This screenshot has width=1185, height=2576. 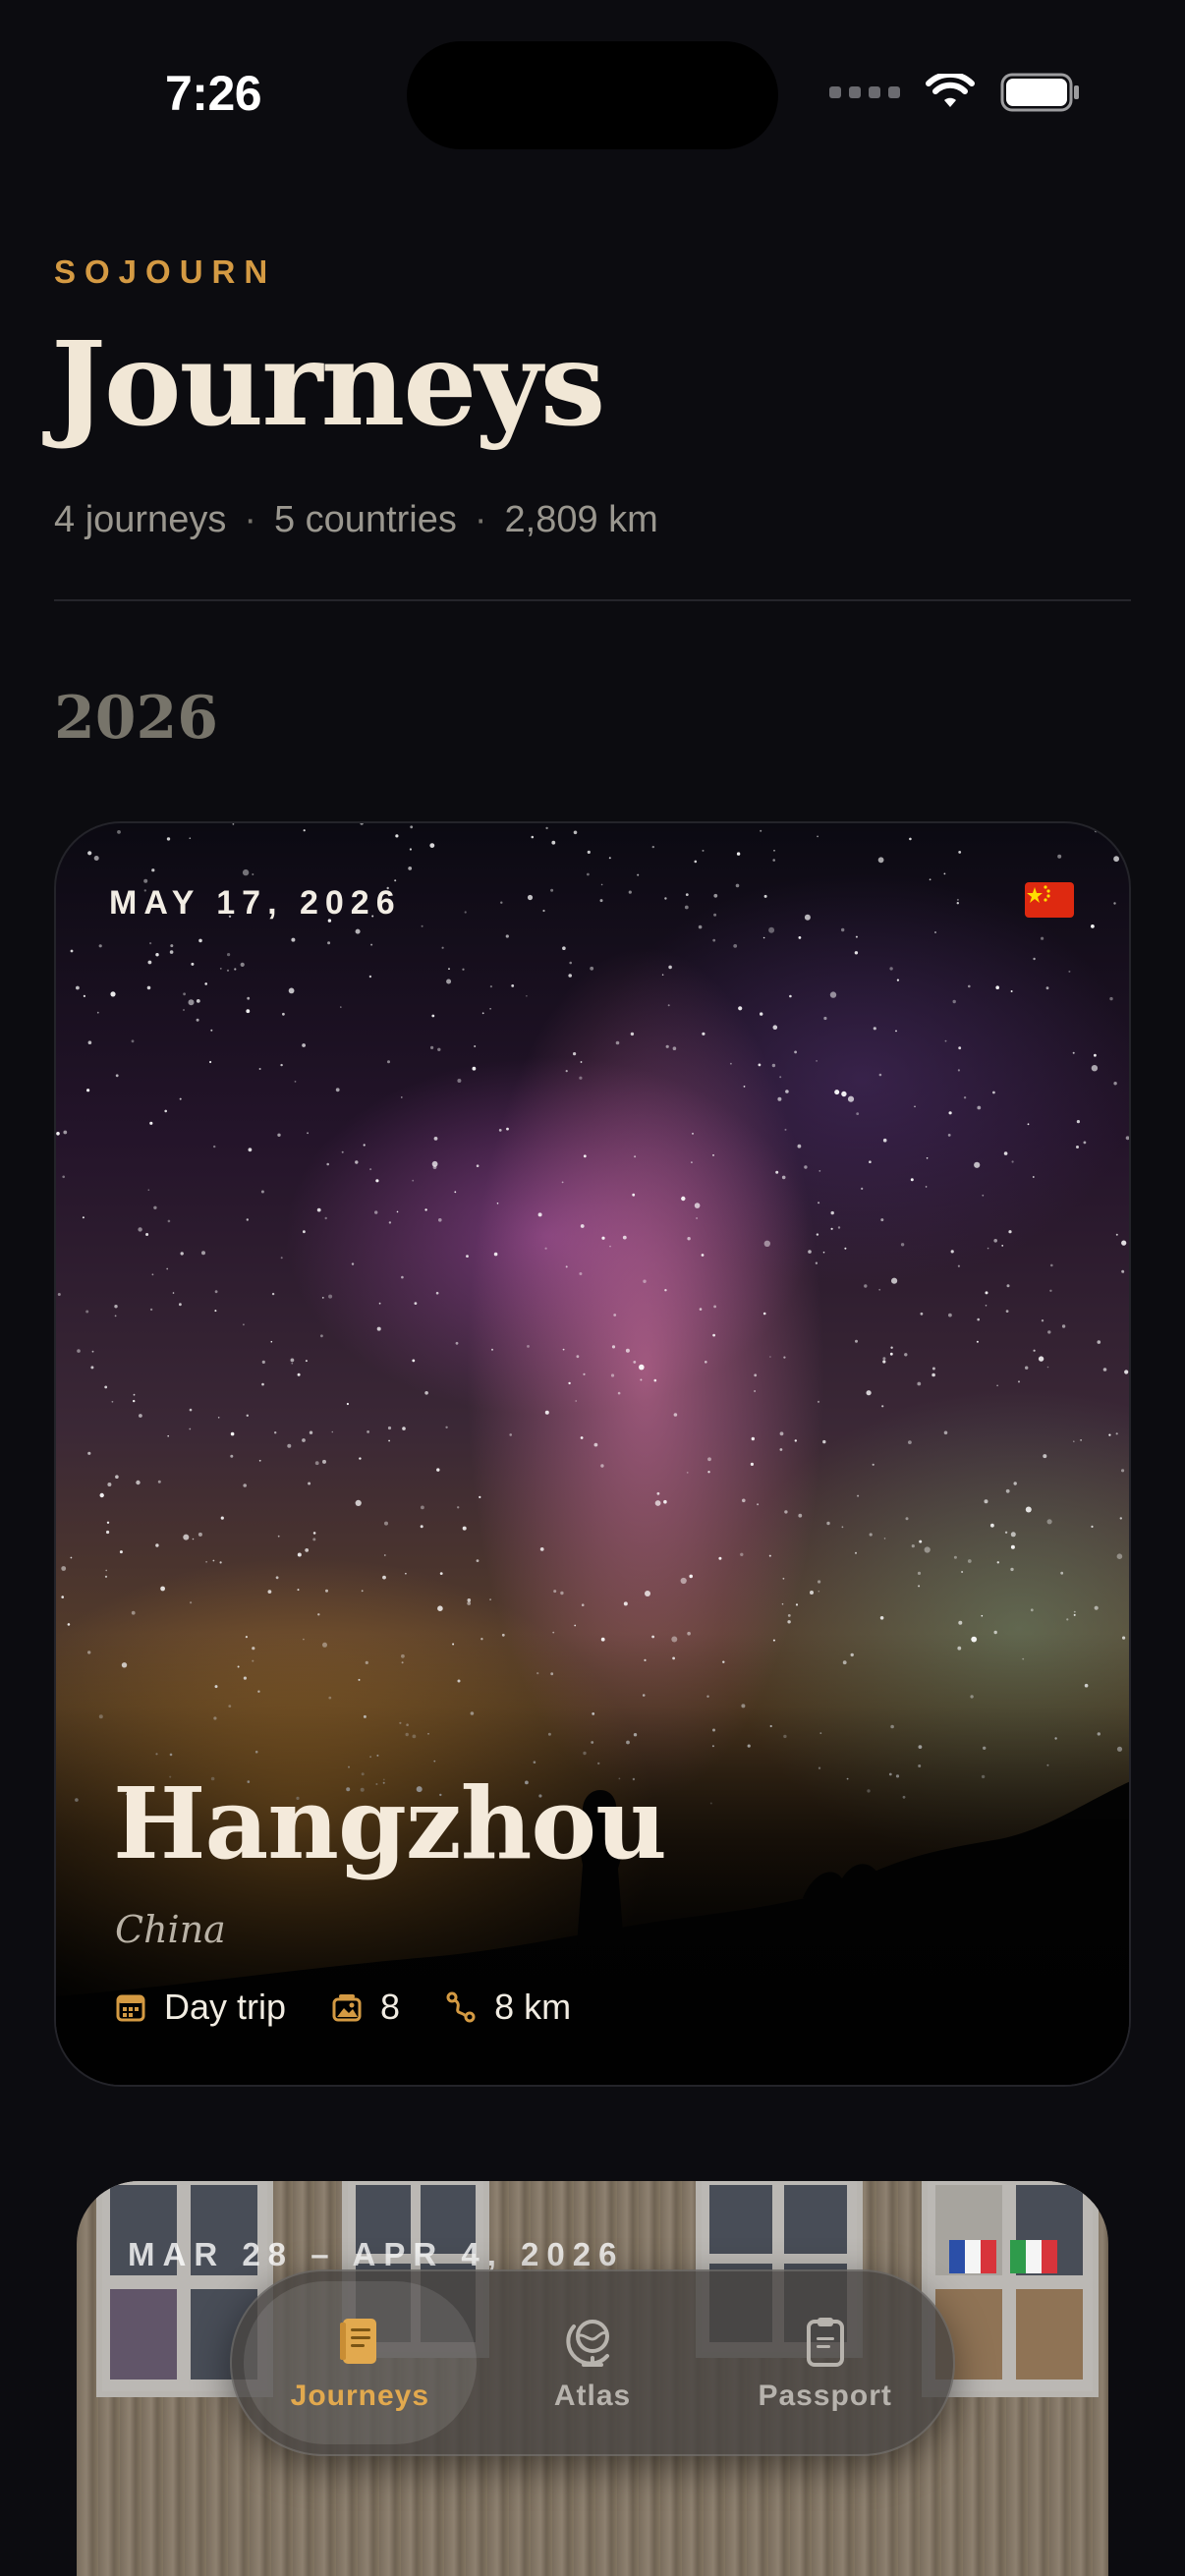 I want to click on dynamic-island, so click(x=592, y=95).